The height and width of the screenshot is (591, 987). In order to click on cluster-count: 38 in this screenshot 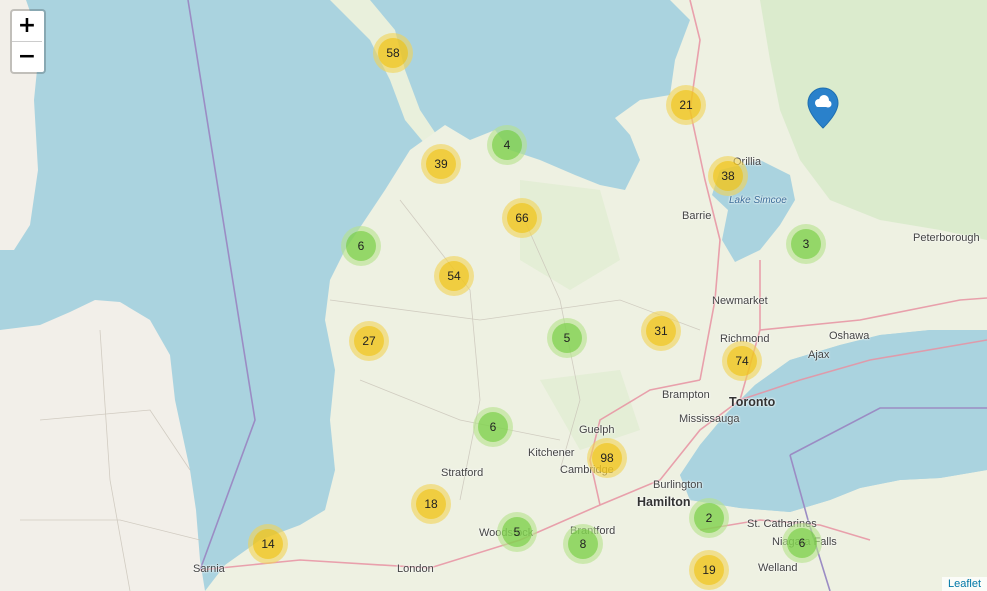, I will do `click(728, 176)`.